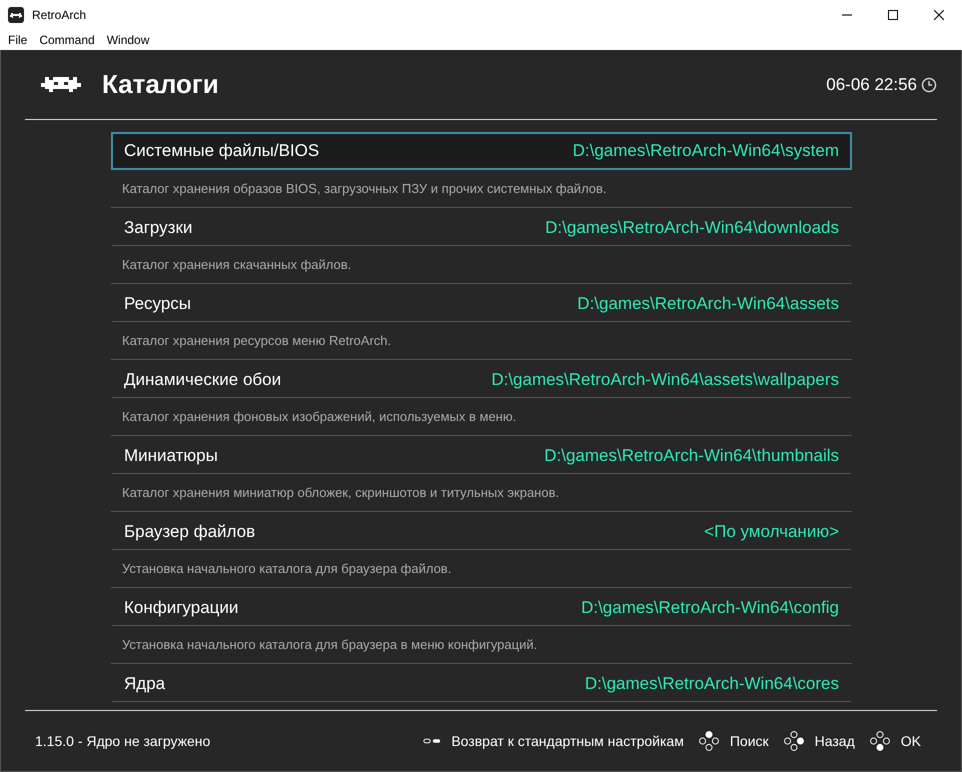 This screenshot has width=962, height=772. What do you see at coordinates (939, 15) in the screenshot?
I see `close-icon` at bounding box center [939, 15].